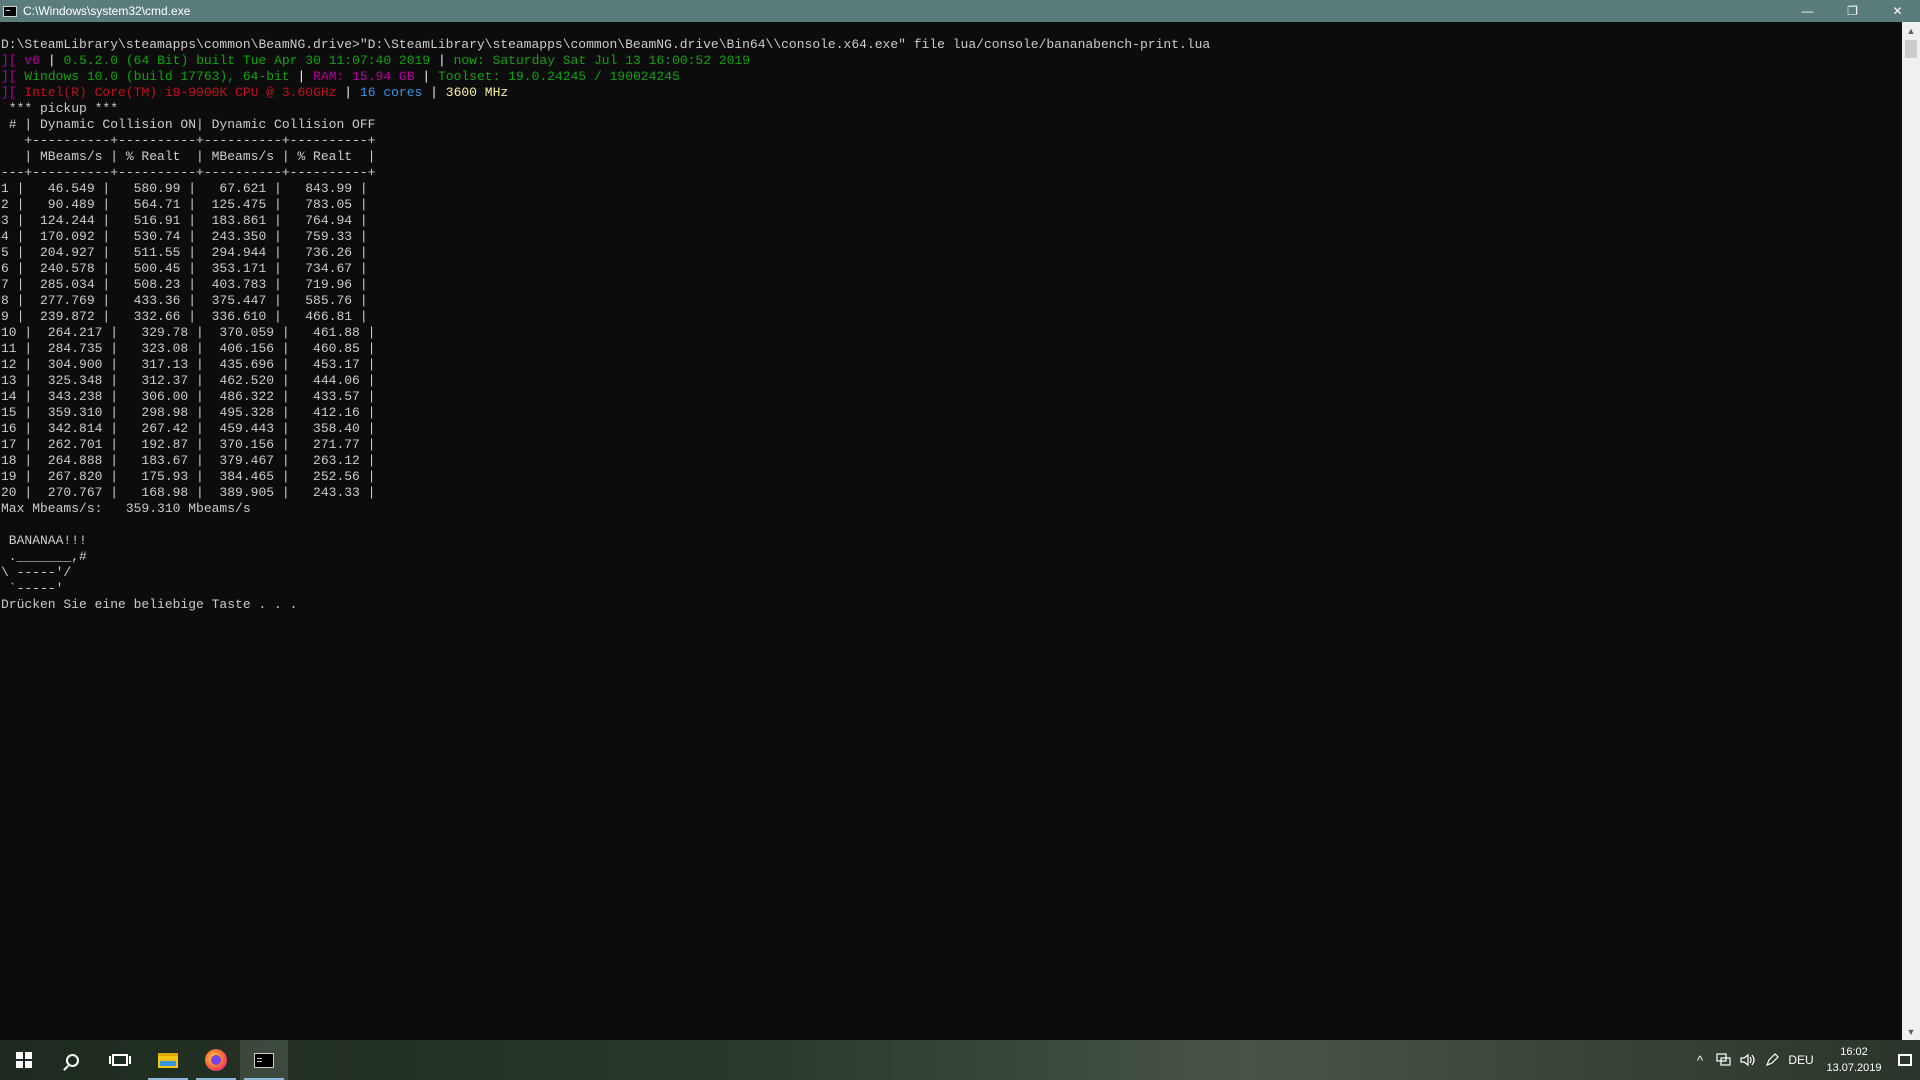  What do you see at coordinates (1700, 1060) in the screenshot?
I see `show-hidden-icons-chevron-icon: ^` at bounding box center [1700, 1060].